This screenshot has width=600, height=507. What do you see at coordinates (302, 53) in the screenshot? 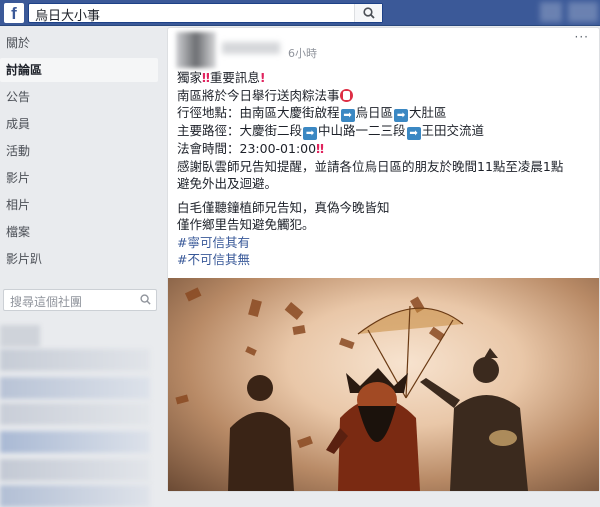
I see `post-timestamp: 6小時` at bounding box center [302, 53].